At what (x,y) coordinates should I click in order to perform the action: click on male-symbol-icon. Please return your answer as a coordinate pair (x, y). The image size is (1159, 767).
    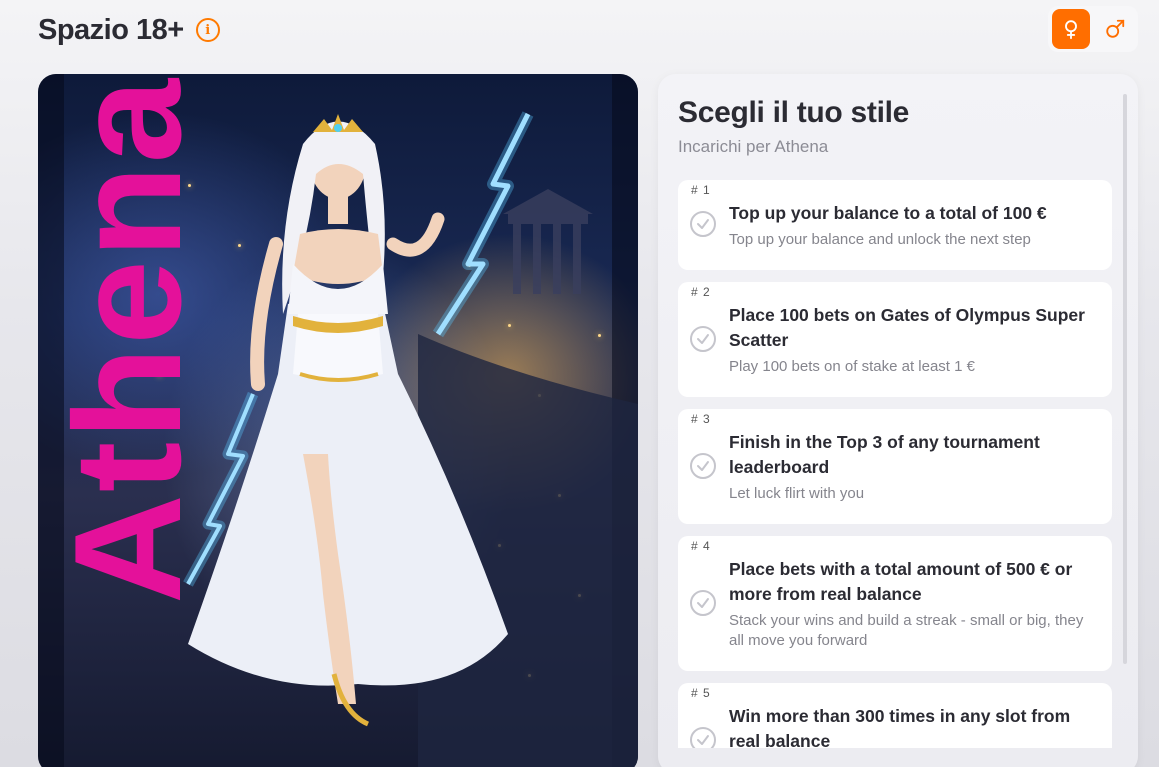
    Looking at the image, I should click on (1115, 28).